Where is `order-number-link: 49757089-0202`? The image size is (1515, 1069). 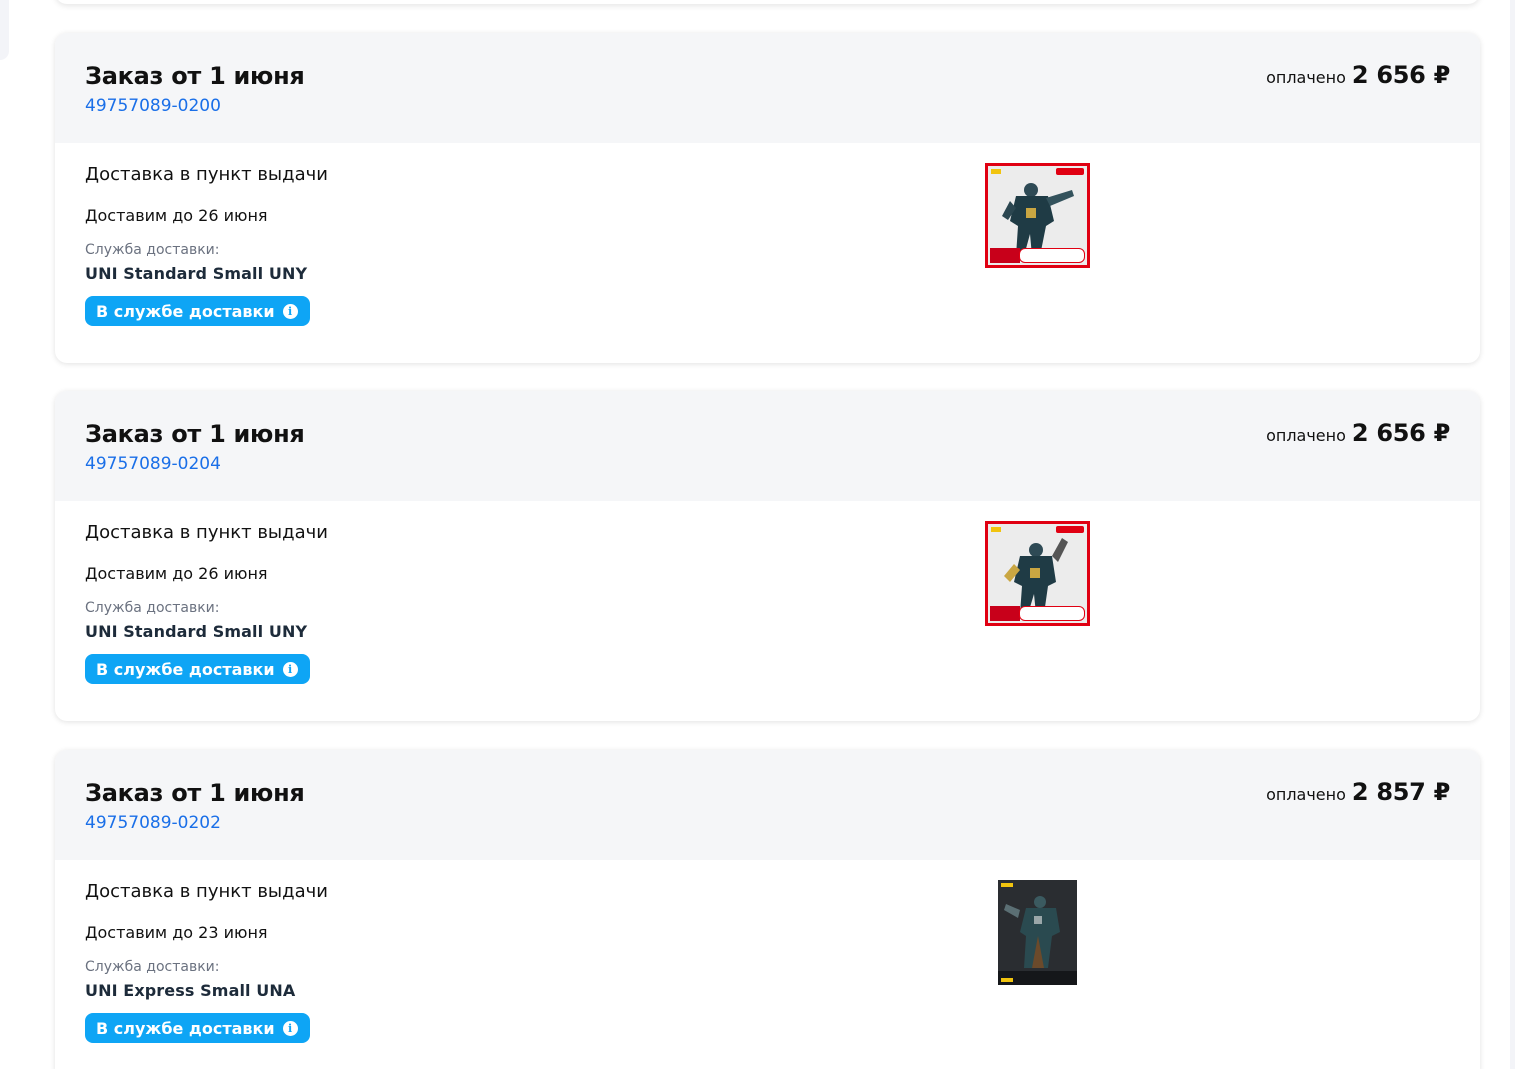 order-number-link: 49757089-0202 is located at coordinates (153, 823).